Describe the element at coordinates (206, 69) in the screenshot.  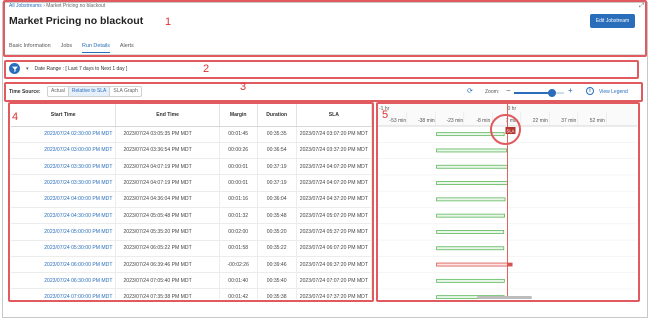
I see `annotation-number-2: 2` at that location.